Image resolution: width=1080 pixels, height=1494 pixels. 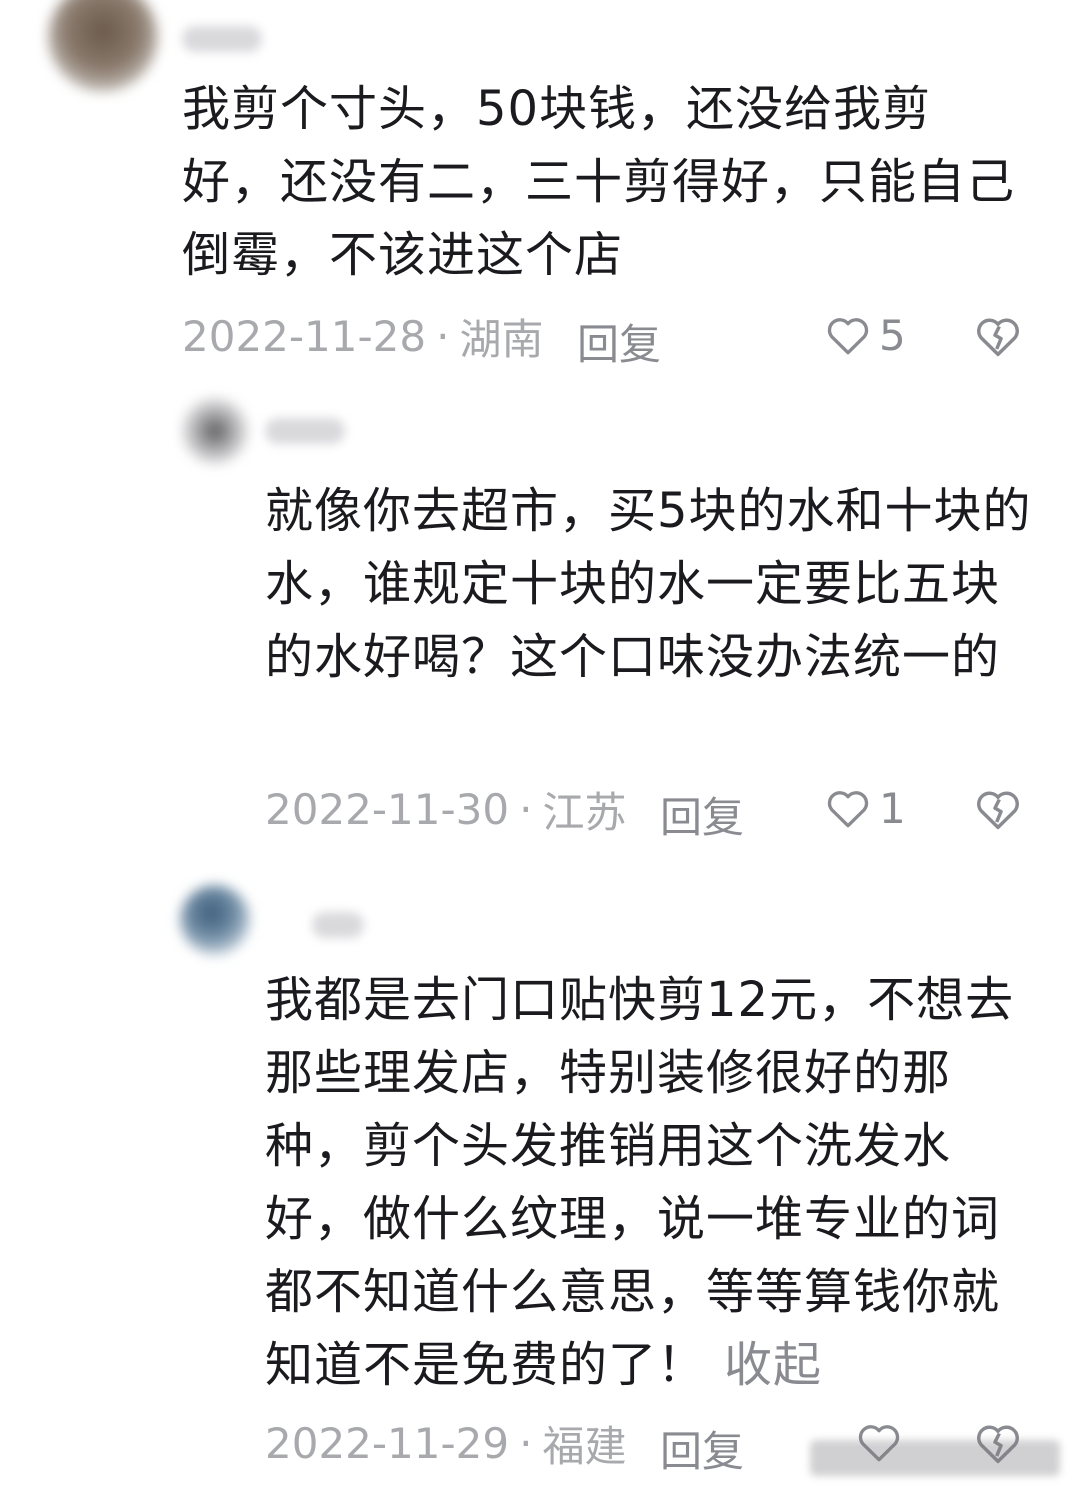 I want to click on watermark, so click(x=935, y=1458).